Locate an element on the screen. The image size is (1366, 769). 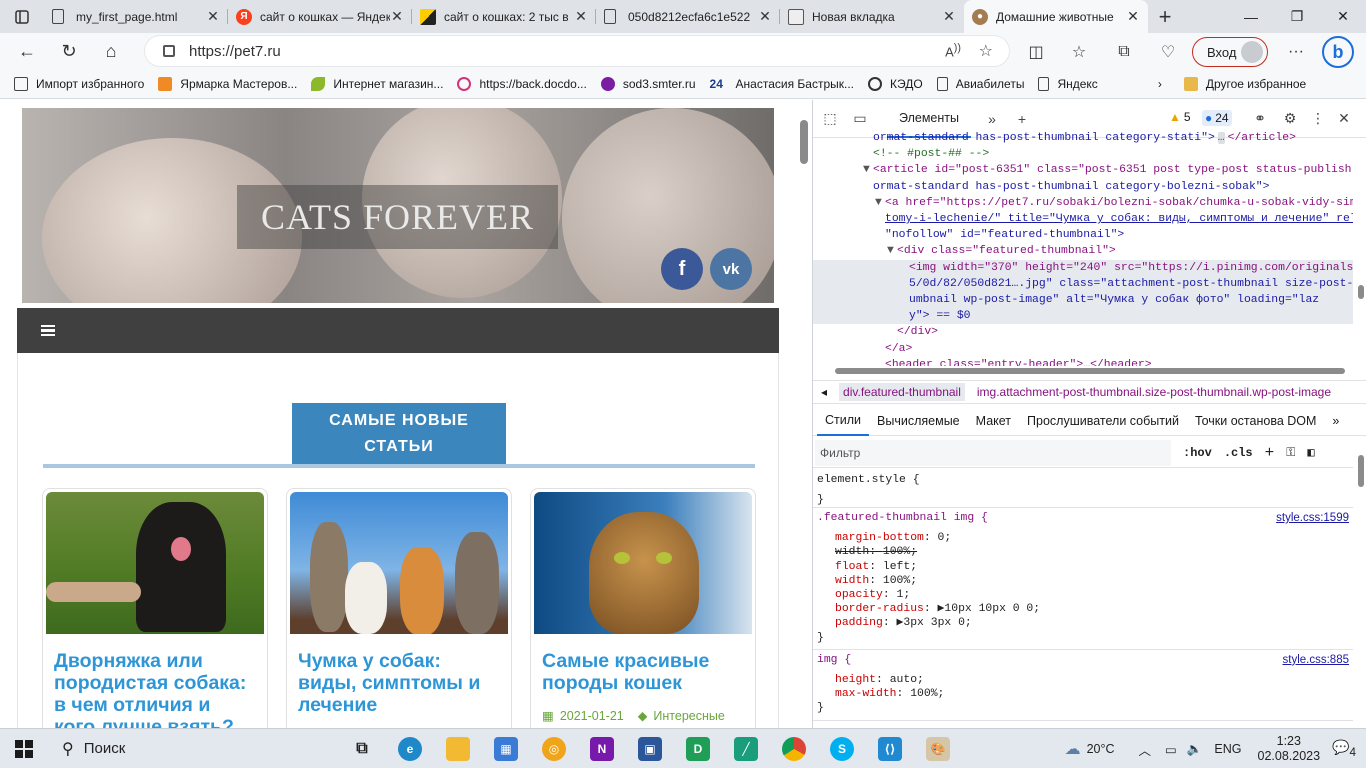
dom-h-scrollbar is located at coordinates (1086, 371).